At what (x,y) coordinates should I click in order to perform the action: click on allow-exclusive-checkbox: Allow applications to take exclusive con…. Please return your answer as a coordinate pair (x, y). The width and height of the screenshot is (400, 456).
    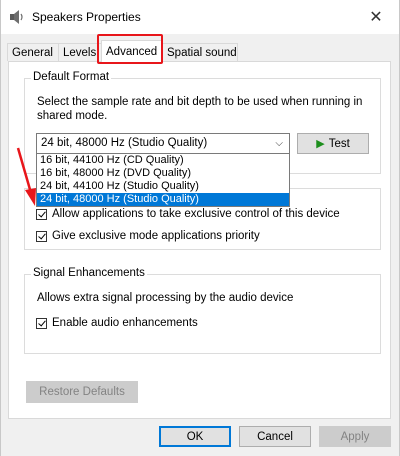
    Looking at the image, I should click on (188, 214).